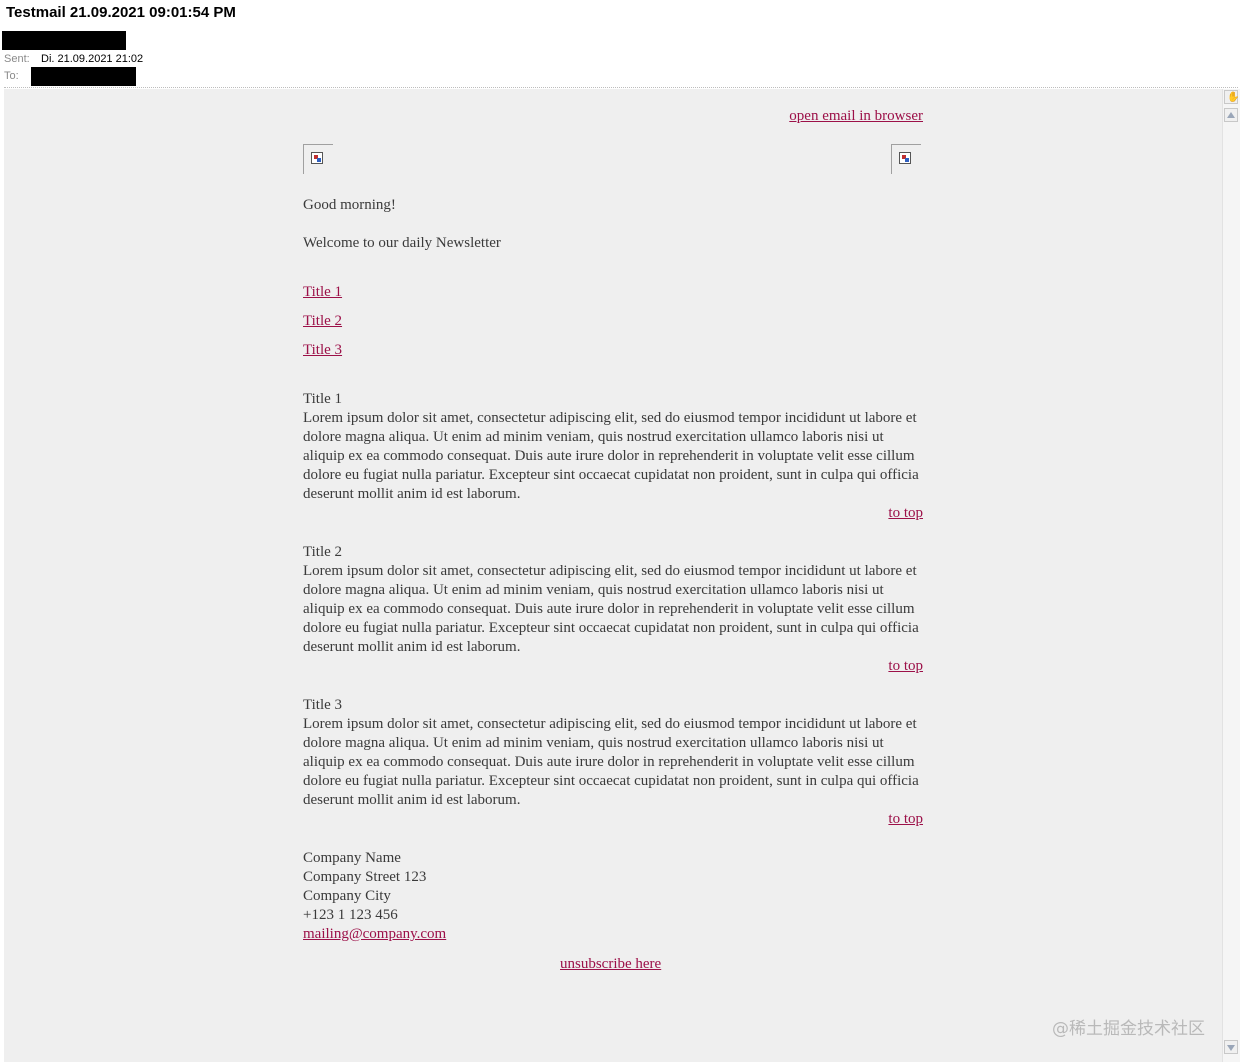 The width and height of the screenshot is (1242, 1062). Describe the element at coordinates (352, 858) in the screenshot. I see `company-name: Company Name` at that location.